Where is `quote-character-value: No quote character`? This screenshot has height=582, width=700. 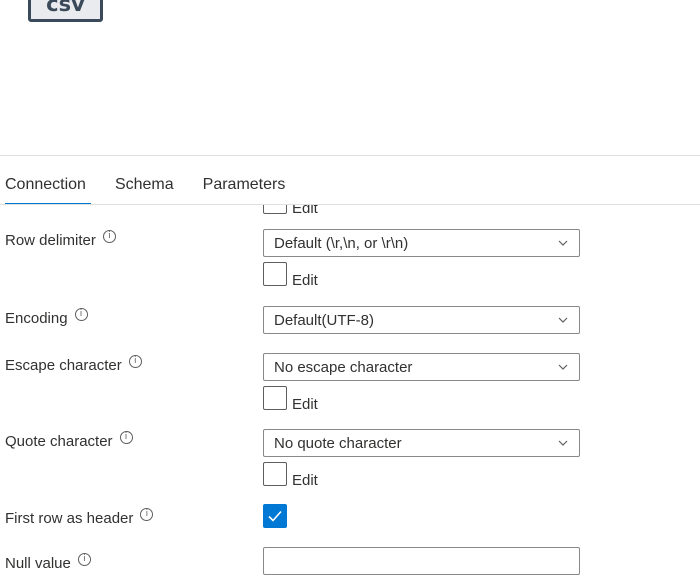
quote-character-value: No quote character is located at coordinates (338, 443).